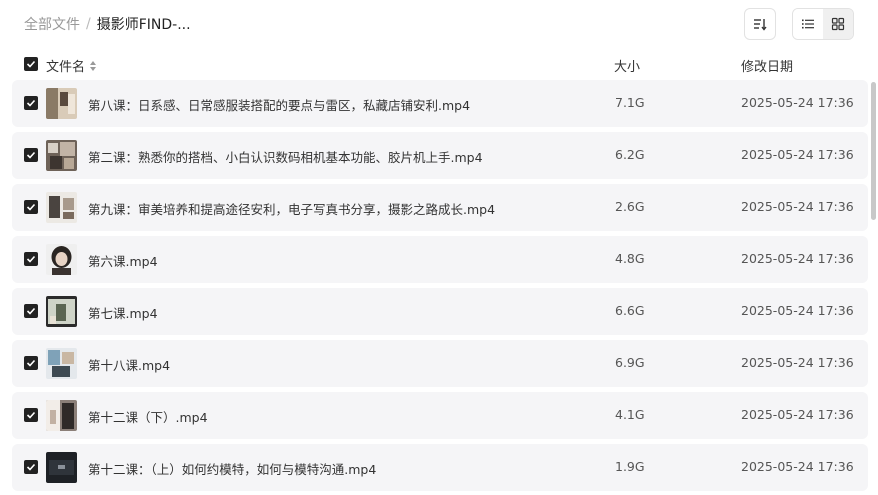  What do you see at coordinates (630, 102) in the screenshot?
I see `file-size: 7.1G` at bounding box center [630, 102].